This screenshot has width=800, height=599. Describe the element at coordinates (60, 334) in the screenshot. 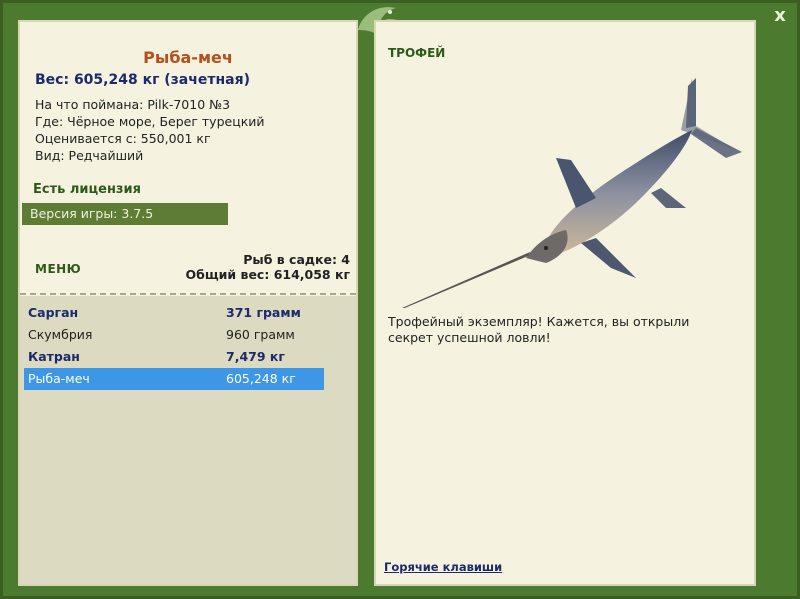

I see `catch-name: Скумбрия` at that location.